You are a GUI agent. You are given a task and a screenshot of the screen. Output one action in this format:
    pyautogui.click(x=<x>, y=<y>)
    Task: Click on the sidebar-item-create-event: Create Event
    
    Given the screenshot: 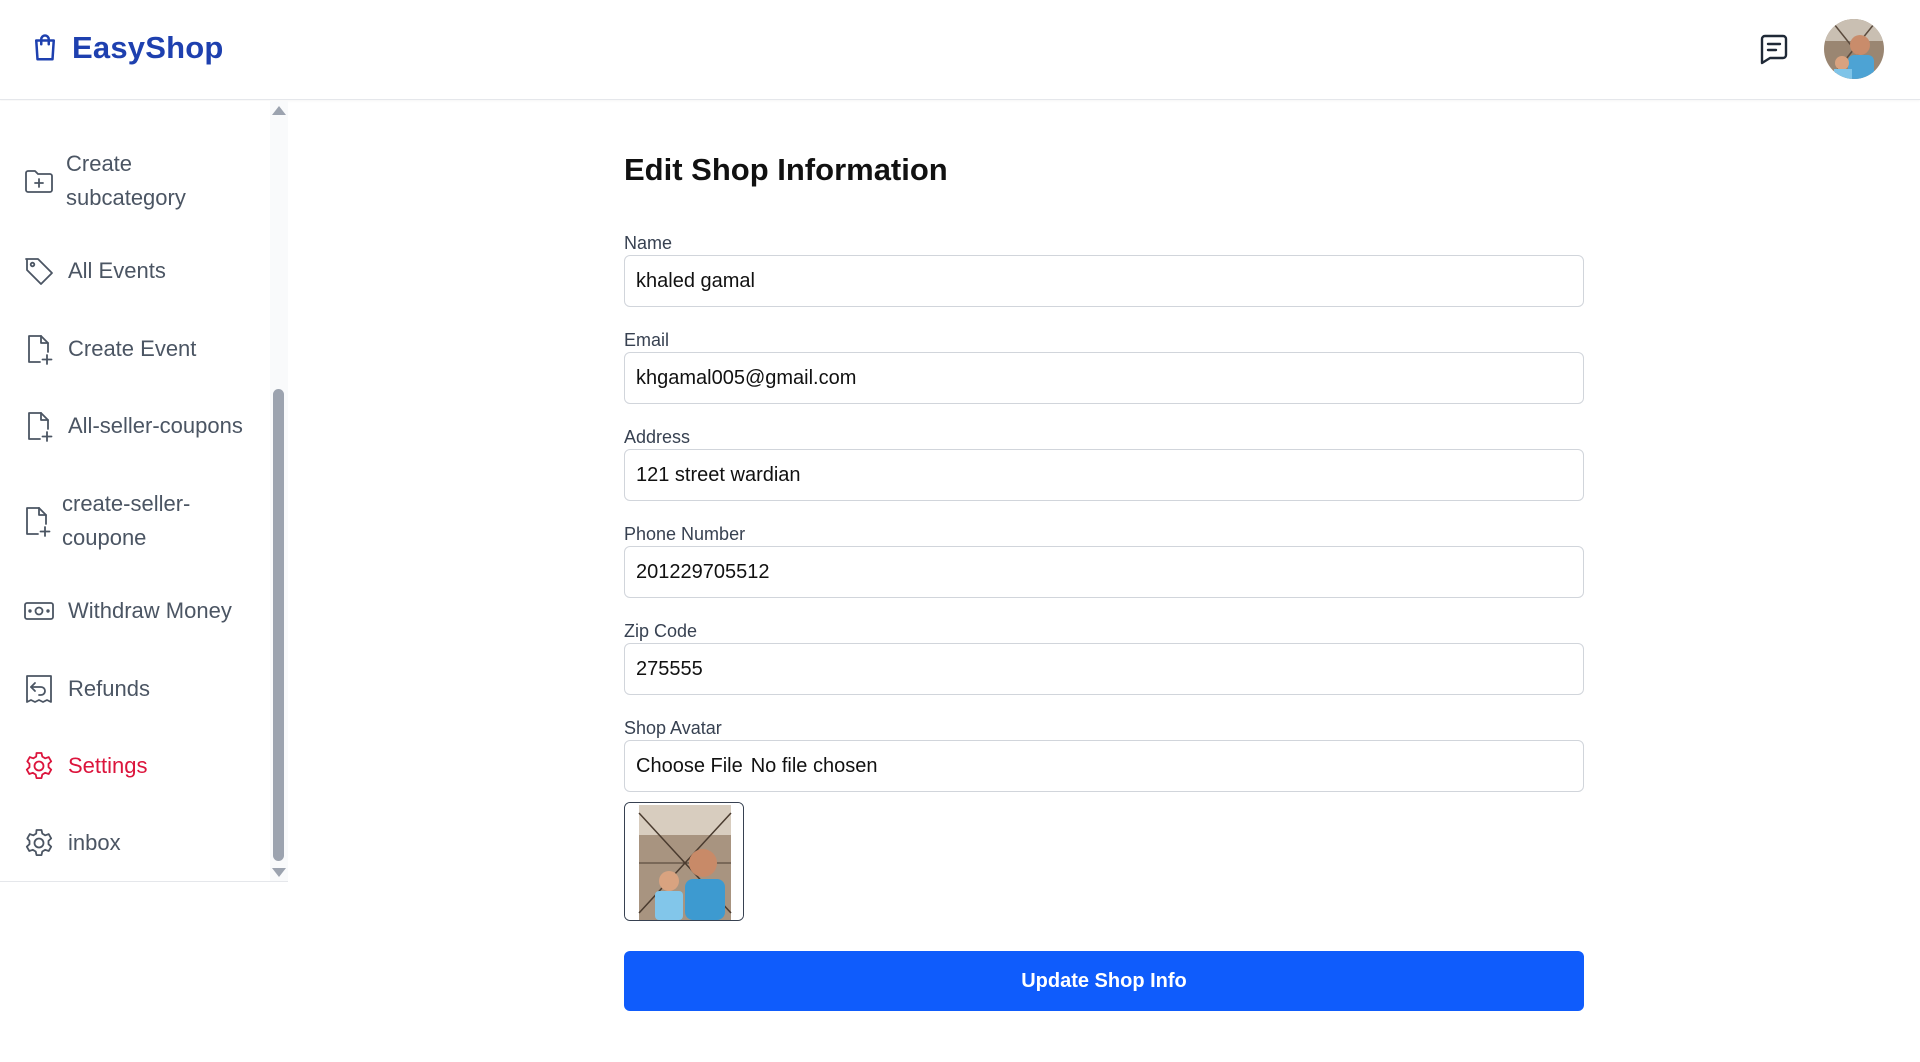 What is the action you would take?
    pyautogui.click(x=134, y=349)
    